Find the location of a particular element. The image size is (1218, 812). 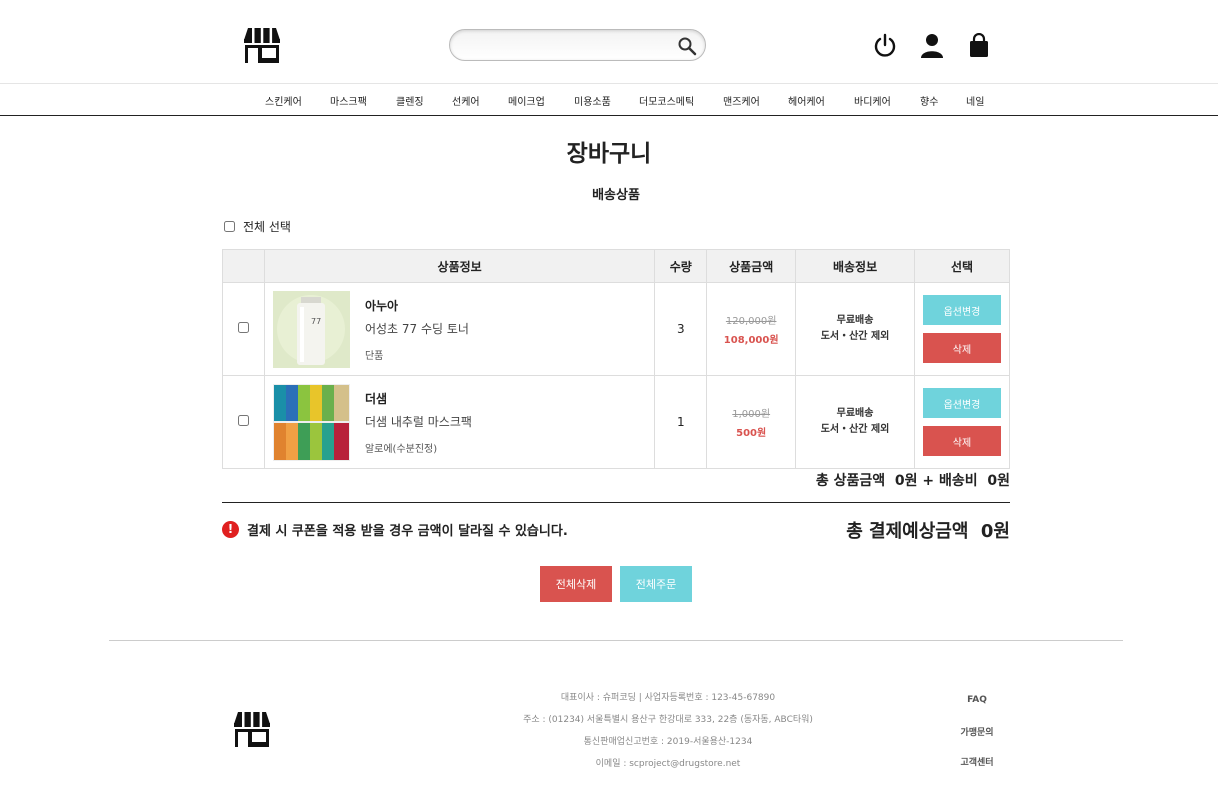

footer-divider is located at coordinates (616, 640).